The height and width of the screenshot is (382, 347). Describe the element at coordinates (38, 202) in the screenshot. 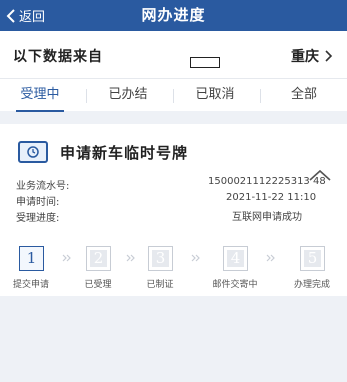

I see `apply-time-label: 申请时间:` at that location.